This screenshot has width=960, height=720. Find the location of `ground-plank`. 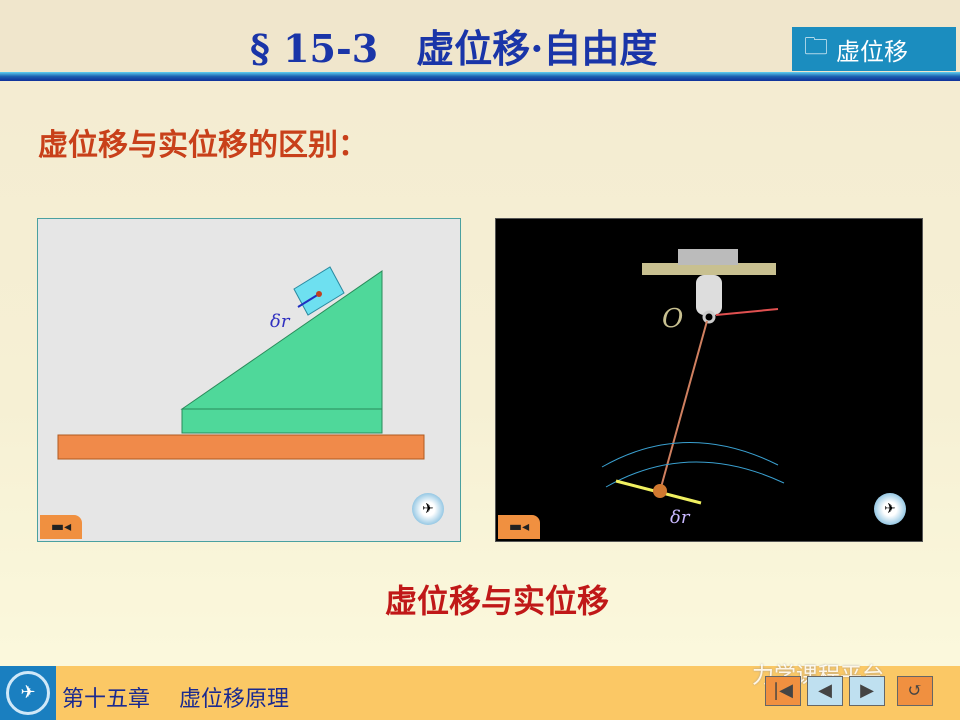

ground-plank is located at coordinates (241, 447).